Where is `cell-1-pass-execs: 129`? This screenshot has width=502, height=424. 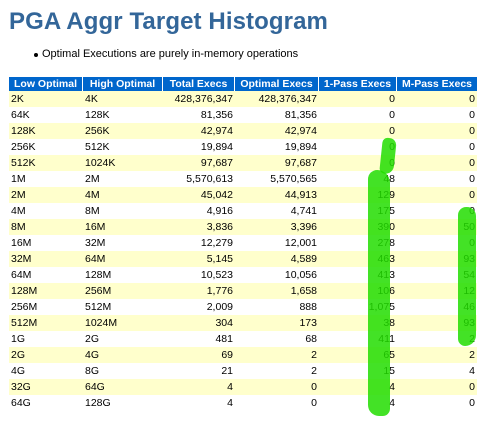
cell-1-pass-execs: 129 is located at coordinates (358, 195).